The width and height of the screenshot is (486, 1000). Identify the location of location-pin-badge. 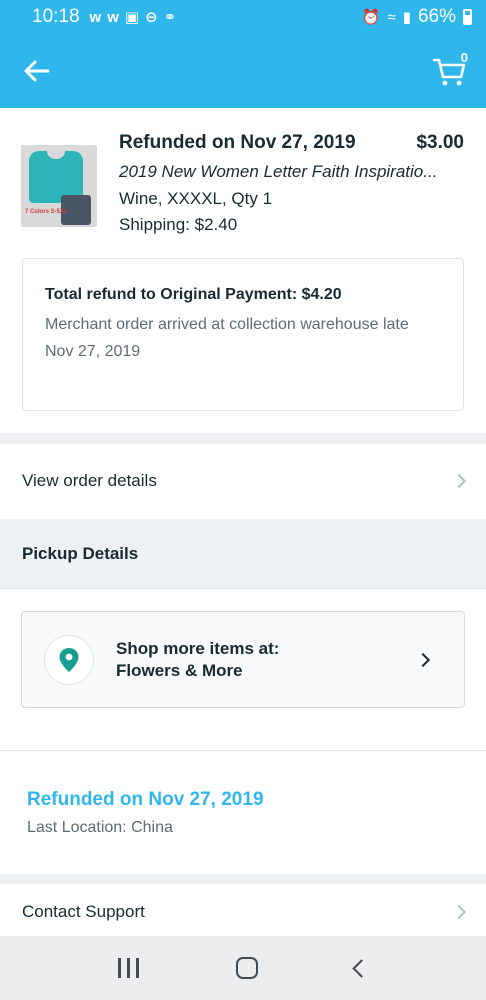
(69, 659).